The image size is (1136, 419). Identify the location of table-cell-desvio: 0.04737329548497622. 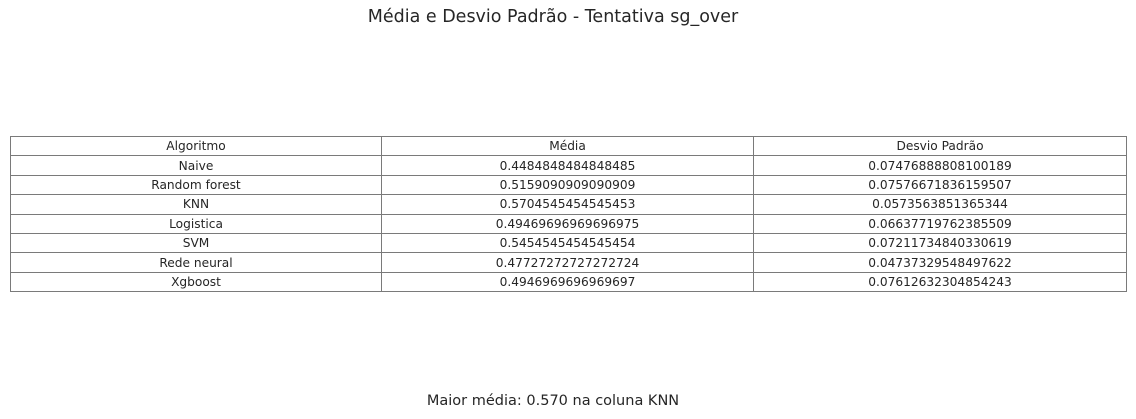
(940, 262).